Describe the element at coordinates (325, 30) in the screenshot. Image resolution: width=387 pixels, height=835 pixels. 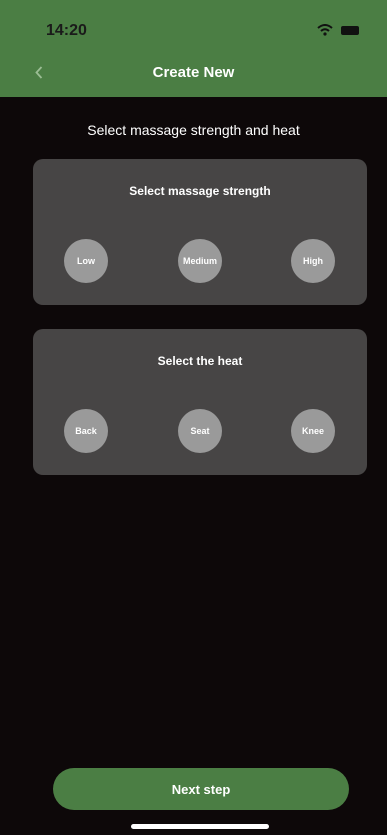
I see `wifi-icon` at that location.